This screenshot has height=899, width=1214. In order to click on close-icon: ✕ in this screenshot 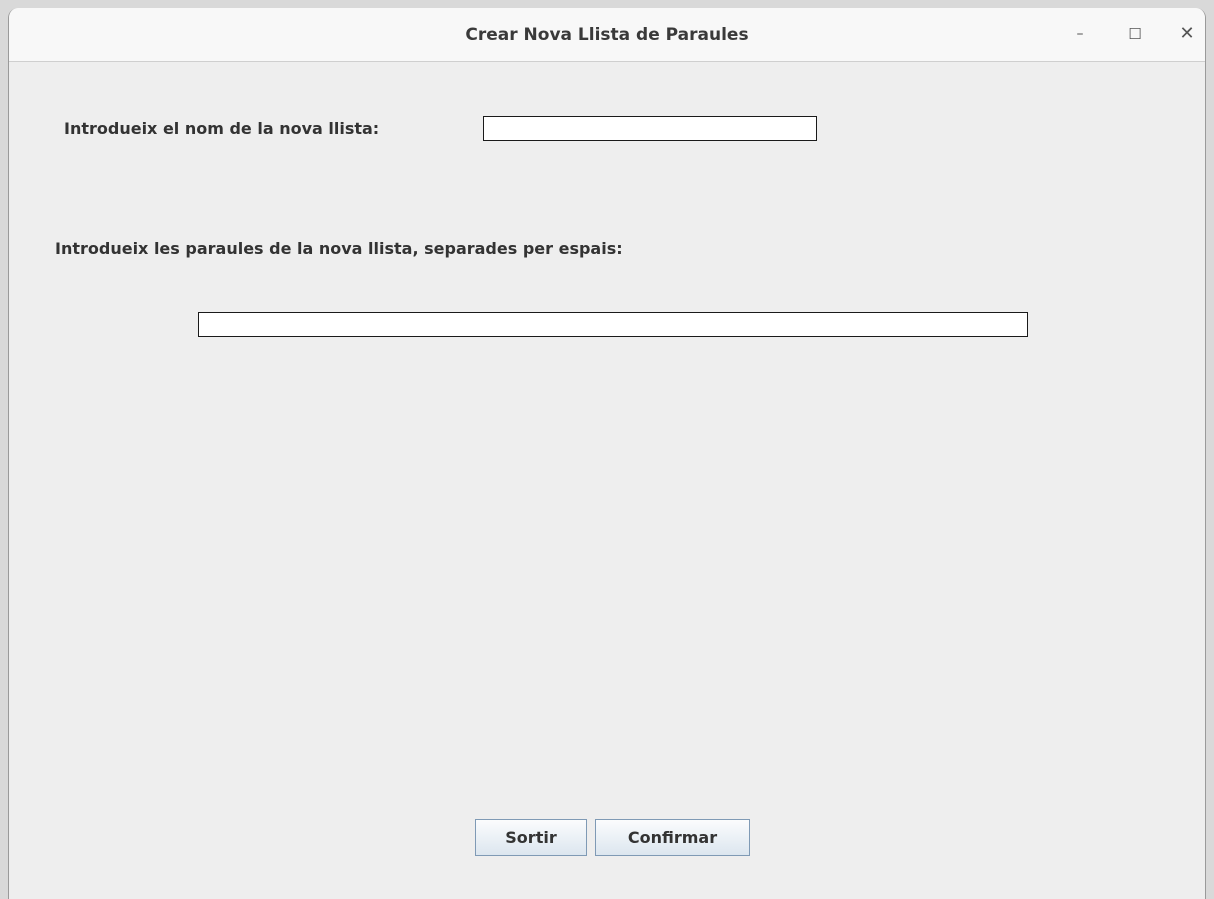, I will do `click(1187, 34)`.